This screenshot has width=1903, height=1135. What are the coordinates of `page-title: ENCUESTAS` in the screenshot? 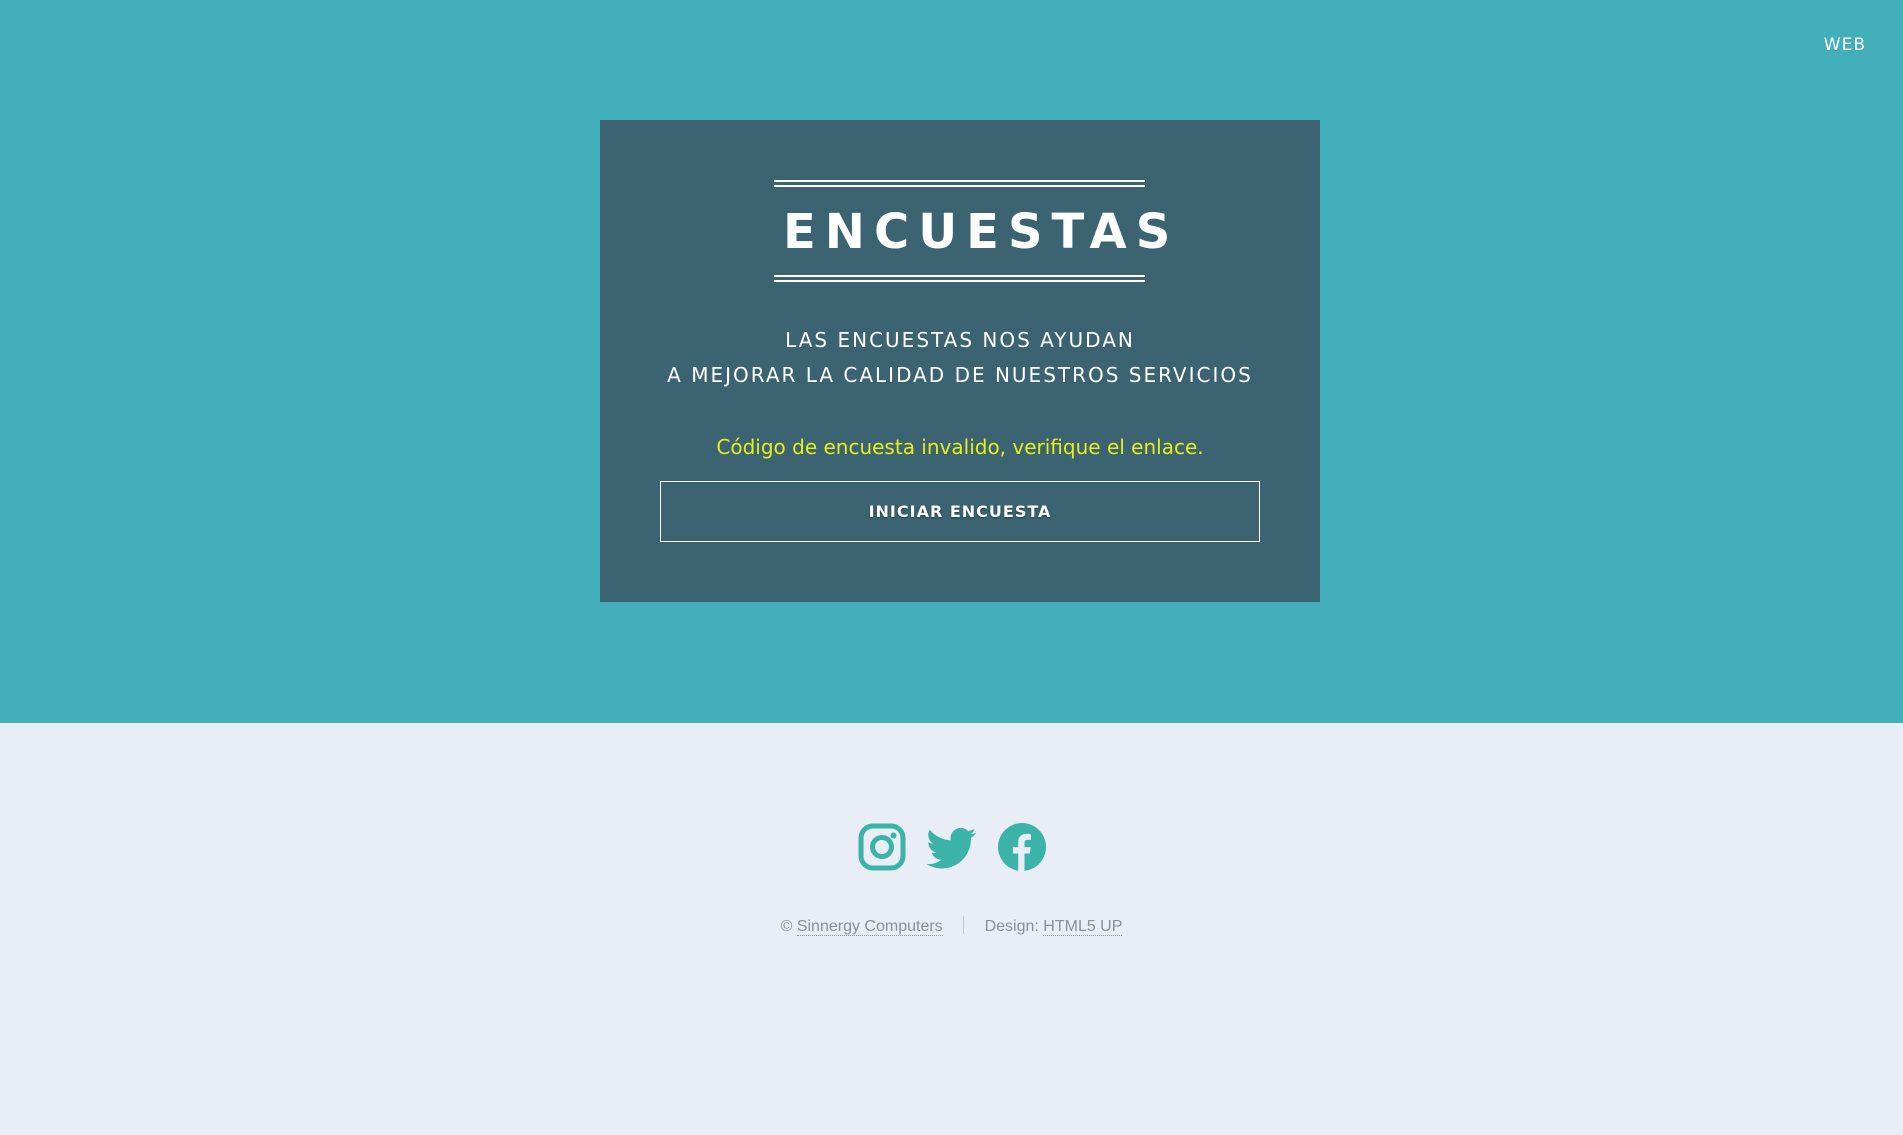 It's located at (981, 232).